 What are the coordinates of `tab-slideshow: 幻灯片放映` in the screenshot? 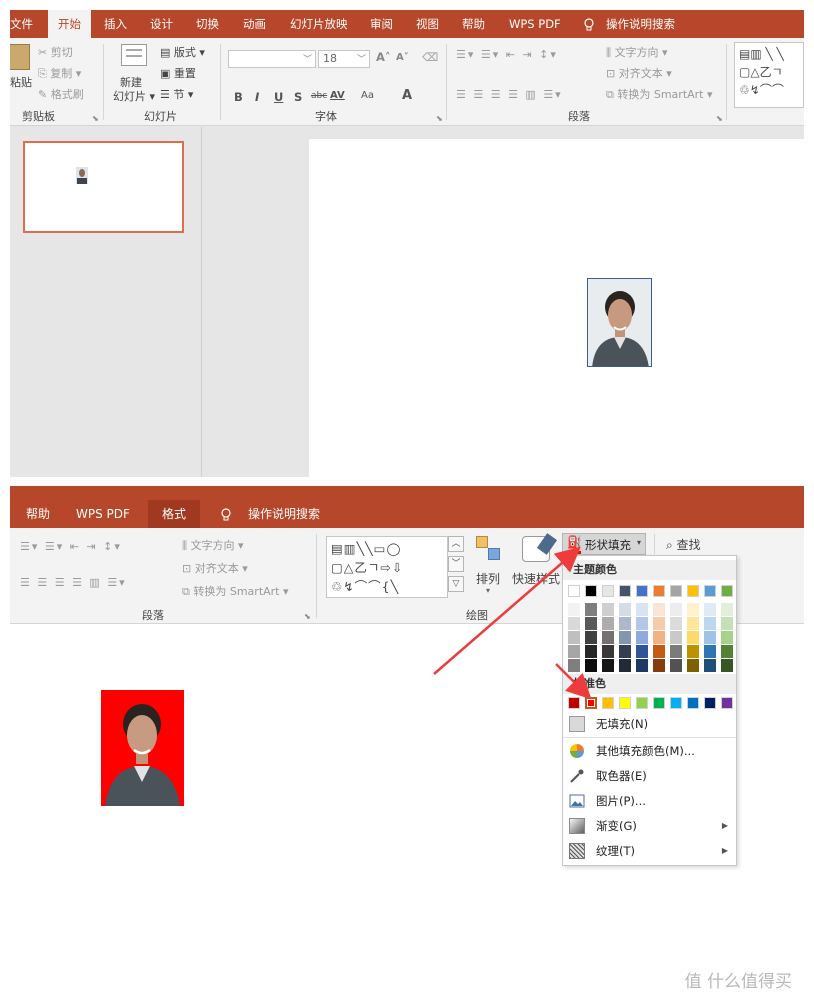 It's located at (319, 24).